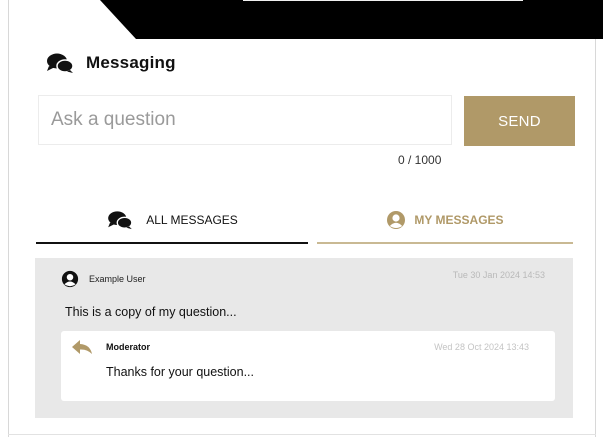  I want to click on character-counter: 0 / 1000, so click(420, 160).